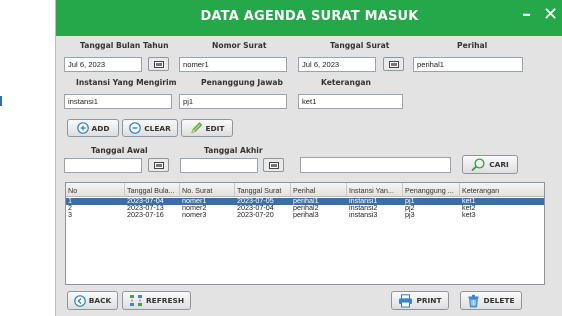  What do you see at coordinates (263, 190) in the screenshot?
I see `column-header-tanggal-surat: Tanggal Surat` at bounding box center [263, 190].